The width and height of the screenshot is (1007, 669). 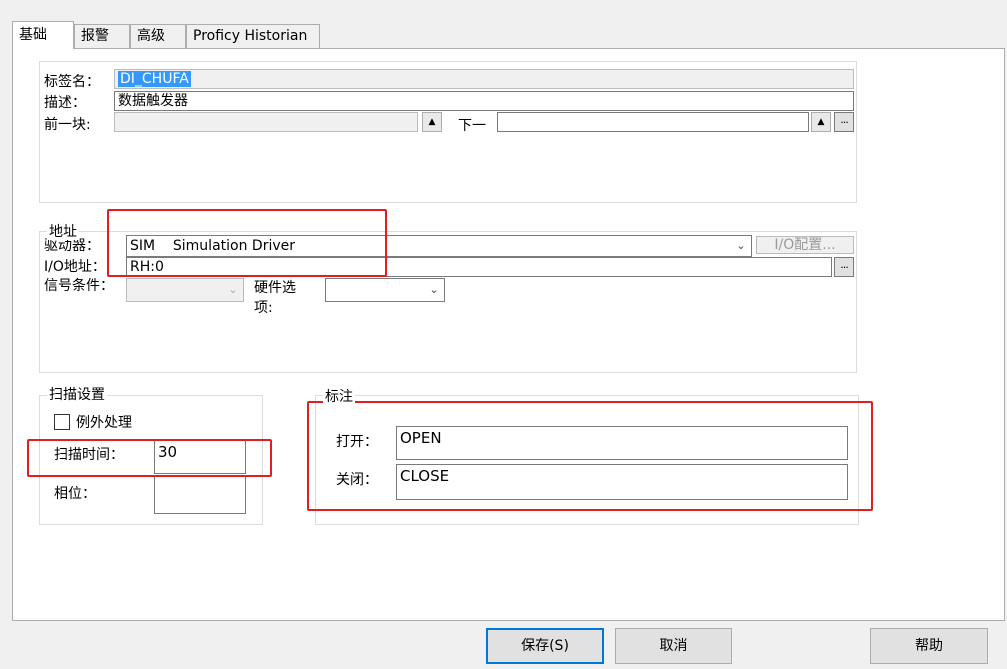 What do you see at coordinates (263, 308) in the screenshot?
I see `hardware-options-label-line2: 项:` at bounding box center [263, 308].